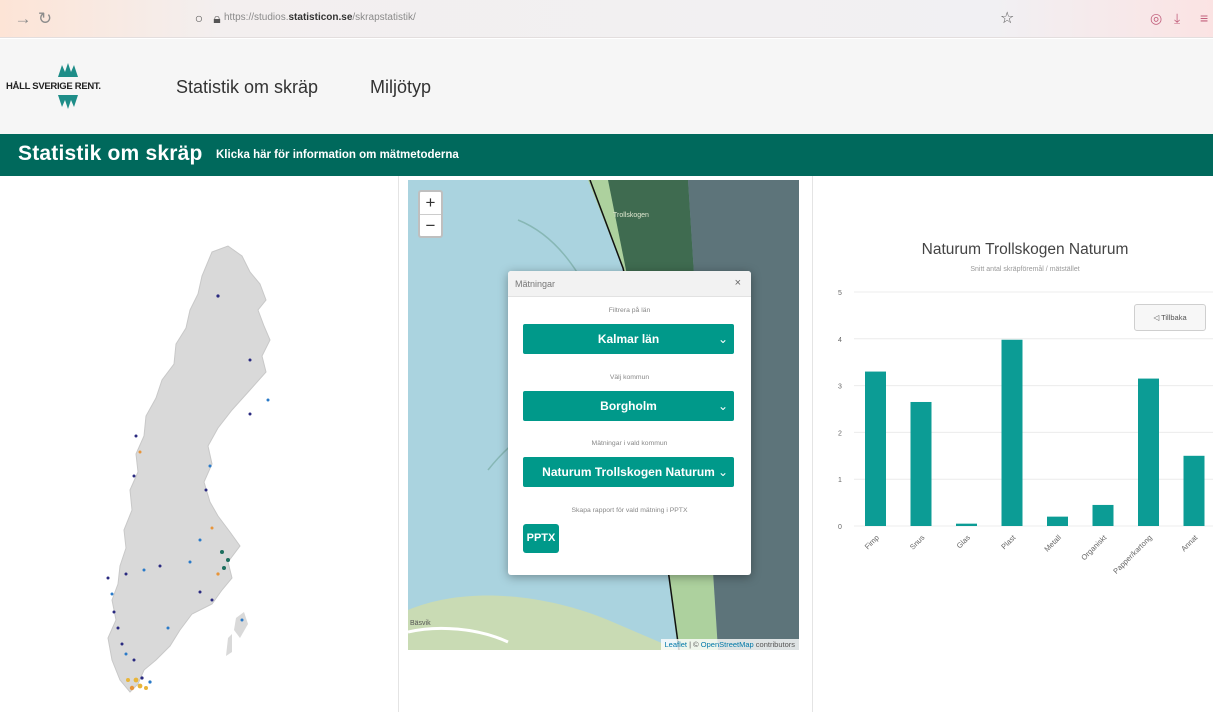 This screenshot has width=1213, height=712. Describe the element at coordinates (53, 86) in the screenshot. I see `logo-text: HÅLL SVERIGE RENT.` at that location.